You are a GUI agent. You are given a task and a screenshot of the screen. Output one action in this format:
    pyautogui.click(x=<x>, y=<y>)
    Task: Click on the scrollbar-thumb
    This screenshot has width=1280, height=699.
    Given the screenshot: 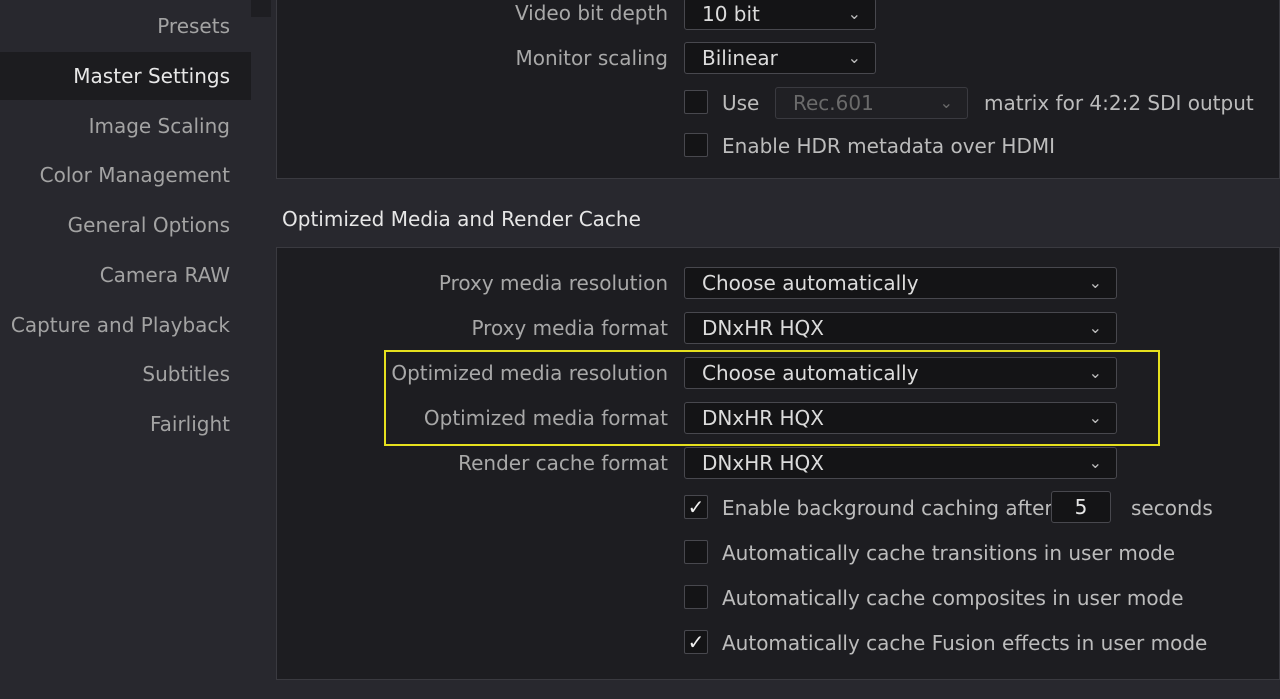 What is the action you would take?
    pyautogui.click(x=261, y=8)
    